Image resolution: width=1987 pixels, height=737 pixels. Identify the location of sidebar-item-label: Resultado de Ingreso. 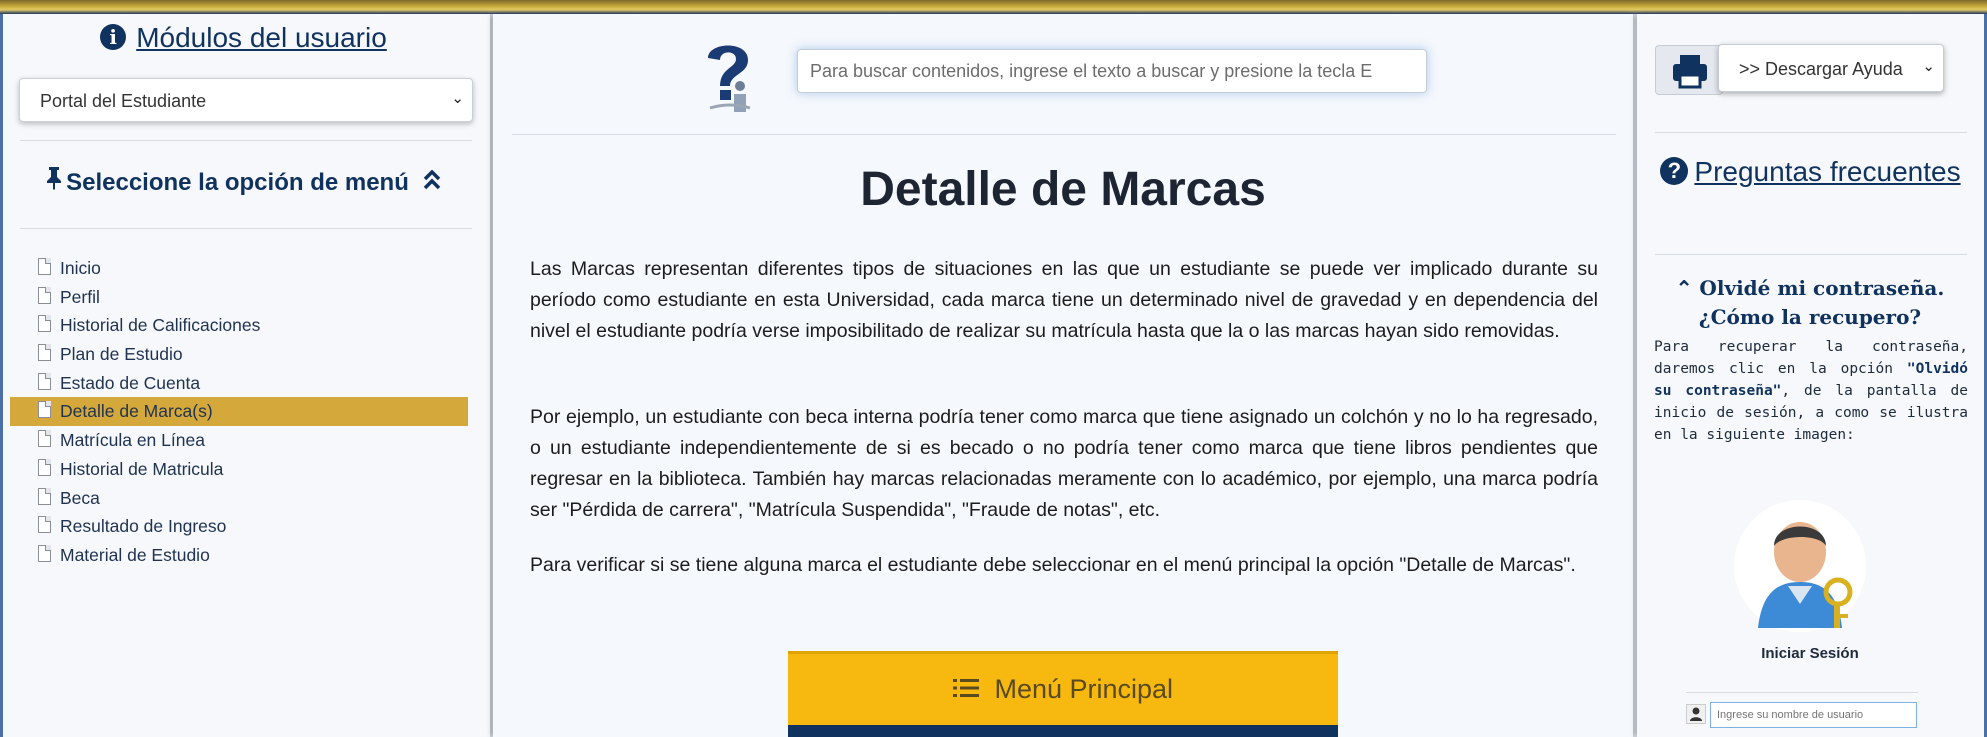
(143, 526).